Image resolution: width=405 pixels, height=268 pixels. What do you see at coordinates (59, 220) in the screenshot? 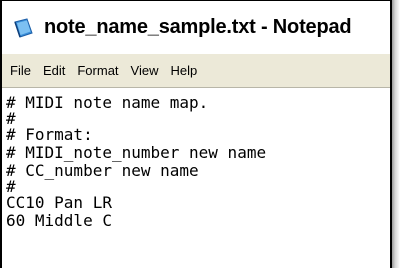
I see `editor-line: 60 Middle C` at bounding box center [59, 220].